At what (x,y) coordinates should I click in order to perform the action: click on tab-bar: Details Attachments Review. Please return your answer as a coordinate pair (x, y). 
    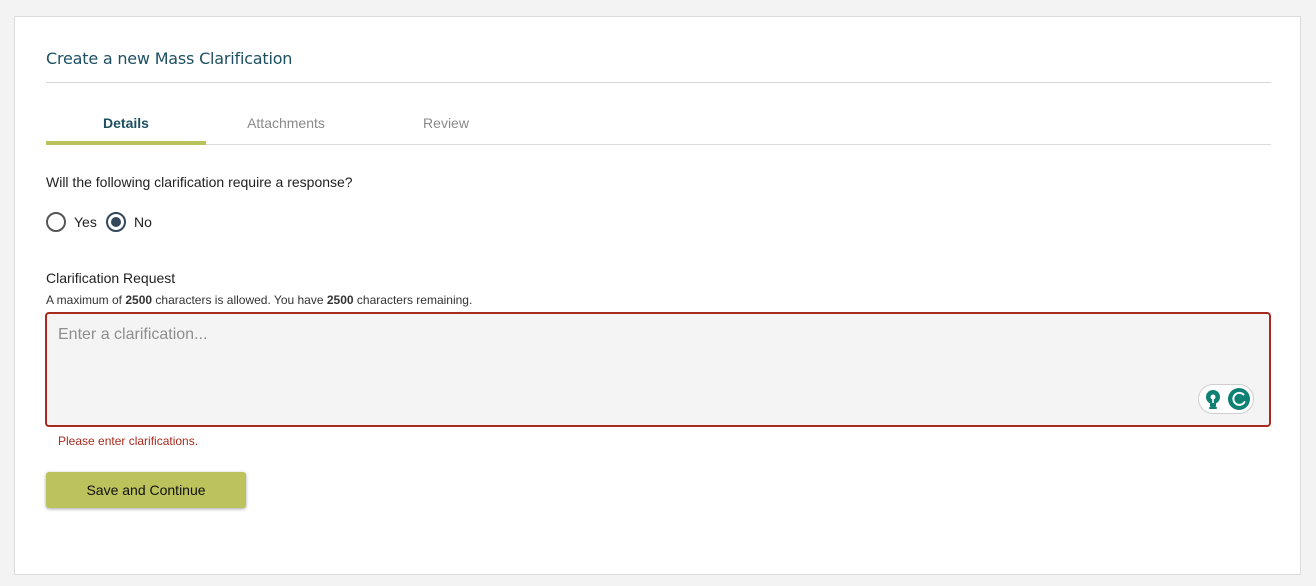
    Looking at the image, I should click on (658, 129).